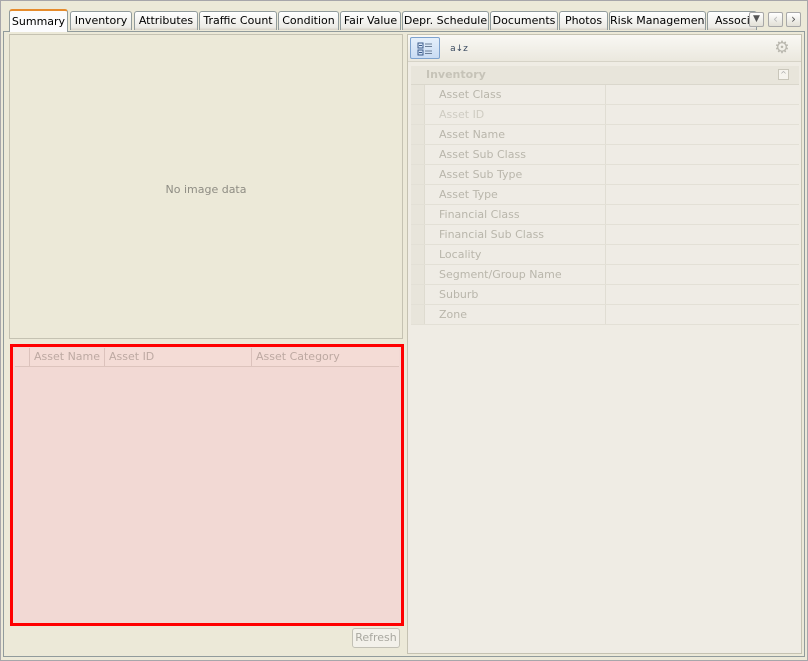 The image size is (808, 661). I want to click on property-row: Suburb, so click(605, 295).